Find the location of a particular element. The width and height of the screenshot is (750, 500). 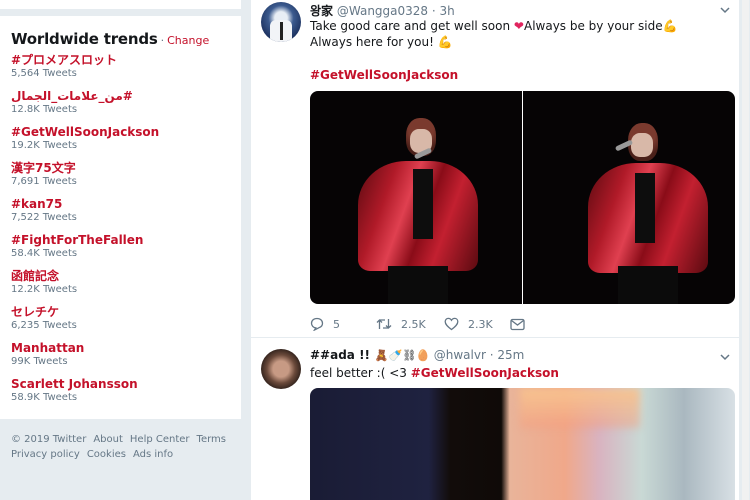

trends-header: Worldwide trends · Change is located at coordinates (120, 39).